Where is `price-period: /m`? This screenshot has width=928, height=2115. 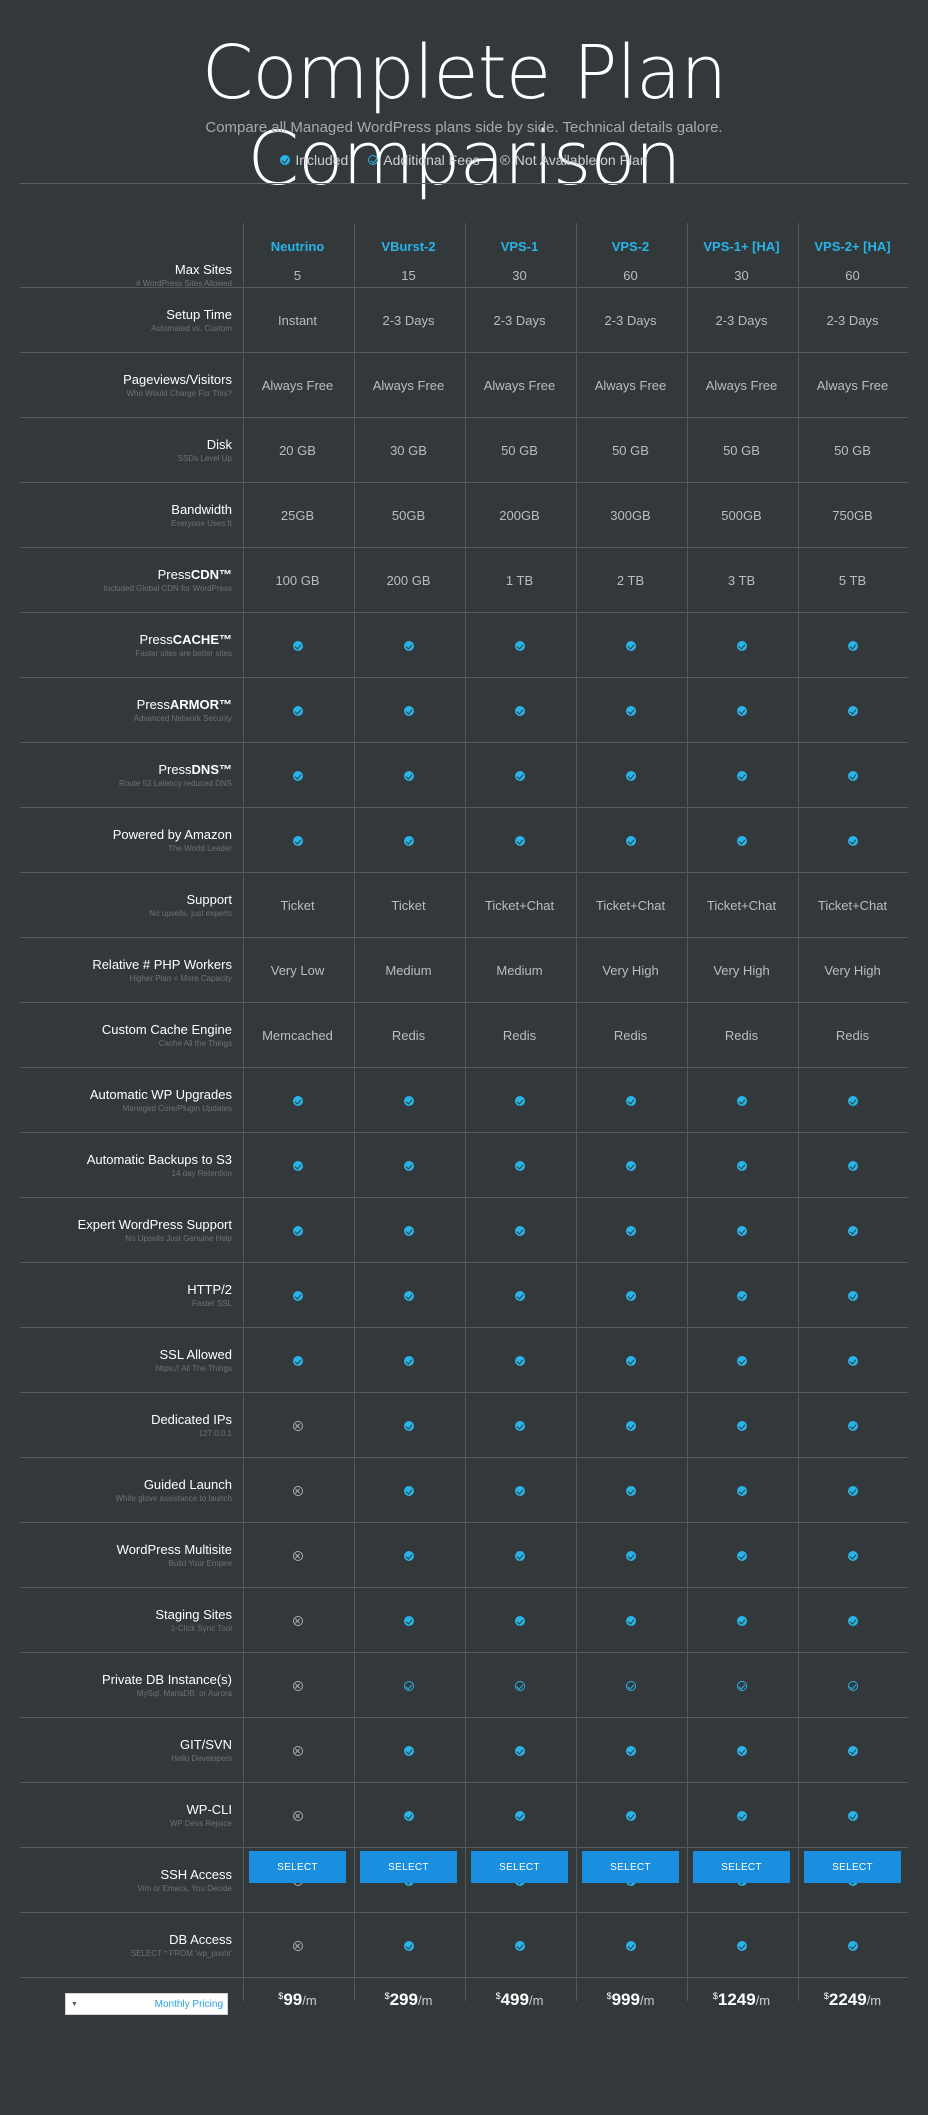 price-period: /m is located at coordinates (425, 2000).